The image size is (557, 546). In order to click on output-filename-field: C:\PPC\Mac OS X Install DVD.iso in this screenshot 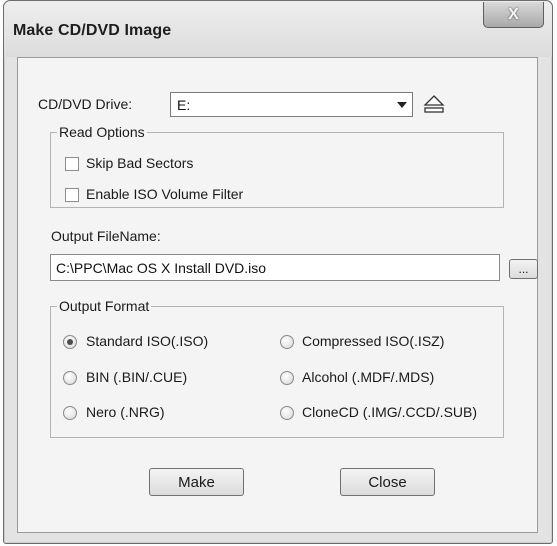, I will do `click(275, 267)`.